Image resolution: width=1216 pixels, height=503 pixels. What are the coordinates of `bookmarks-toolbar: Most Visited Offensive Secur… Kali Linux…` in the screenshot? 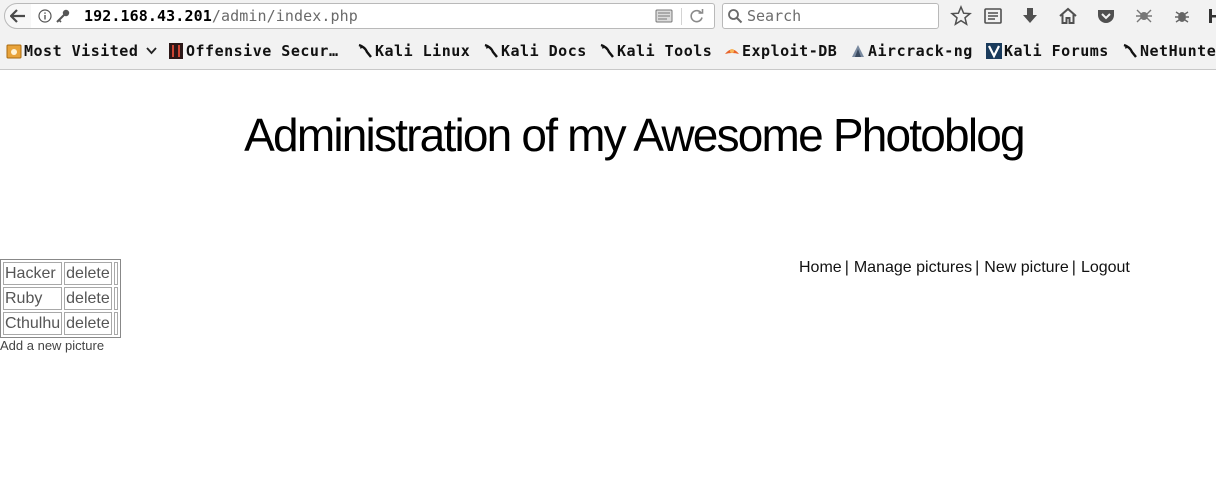 It's located at (608, 51).